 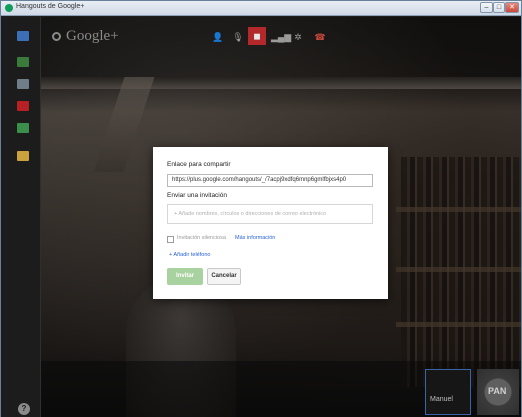 I want to click on screenshare-icon, so click(x=23, y=62).